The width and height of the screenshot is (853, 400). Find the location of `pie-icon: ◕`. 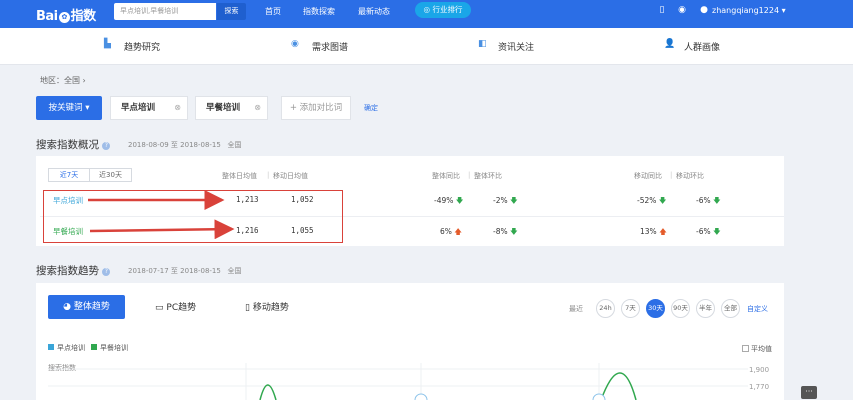

pie-icon: ◕ is located at coordinates (67, 307).